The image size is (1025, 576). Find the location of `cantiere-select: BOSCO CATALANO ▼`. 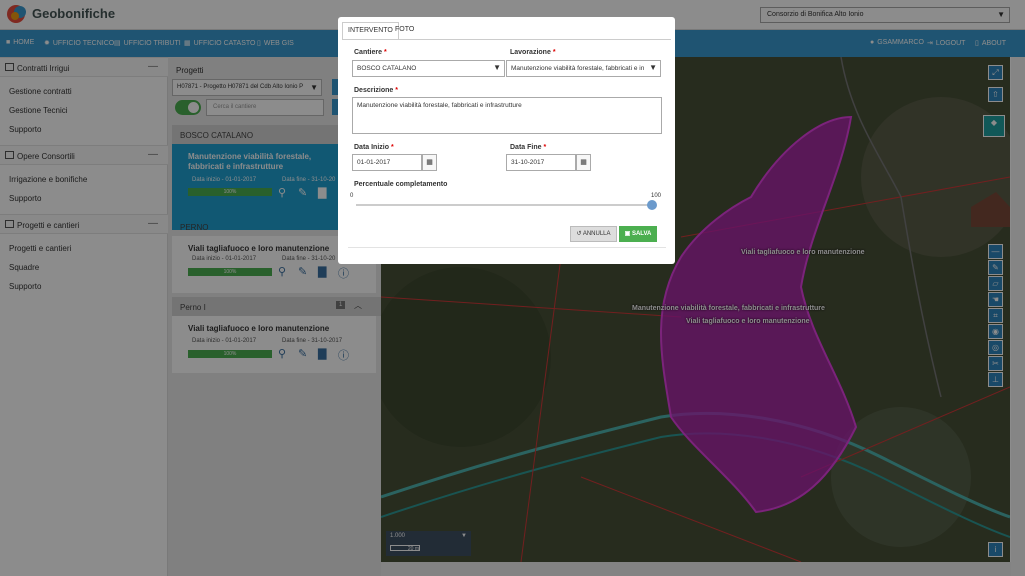

cantiere-select: BOSCO CATALANO ▼ is located at coordinates (428, 68).